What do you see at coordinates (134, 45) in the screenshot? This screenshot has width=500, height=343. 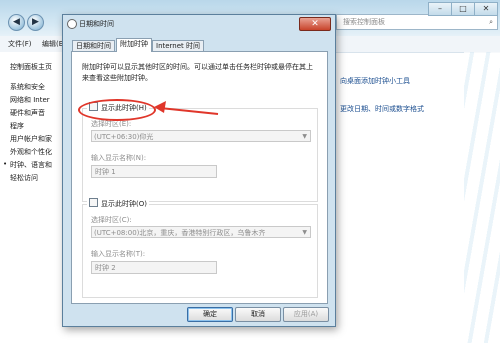 I see `tab-additional-clocks: 附加时钟` at bounding box center [134, 45].